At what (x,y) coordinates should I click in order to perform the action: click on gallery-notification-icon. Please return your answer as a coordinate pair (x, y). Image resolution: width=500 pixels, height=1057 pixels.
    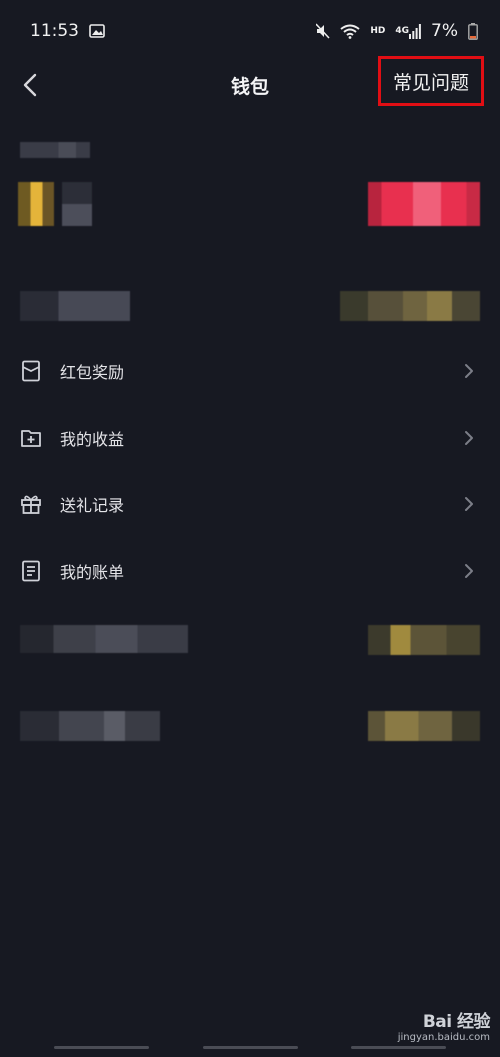
    Looking at the image, I should click on (97, 31).